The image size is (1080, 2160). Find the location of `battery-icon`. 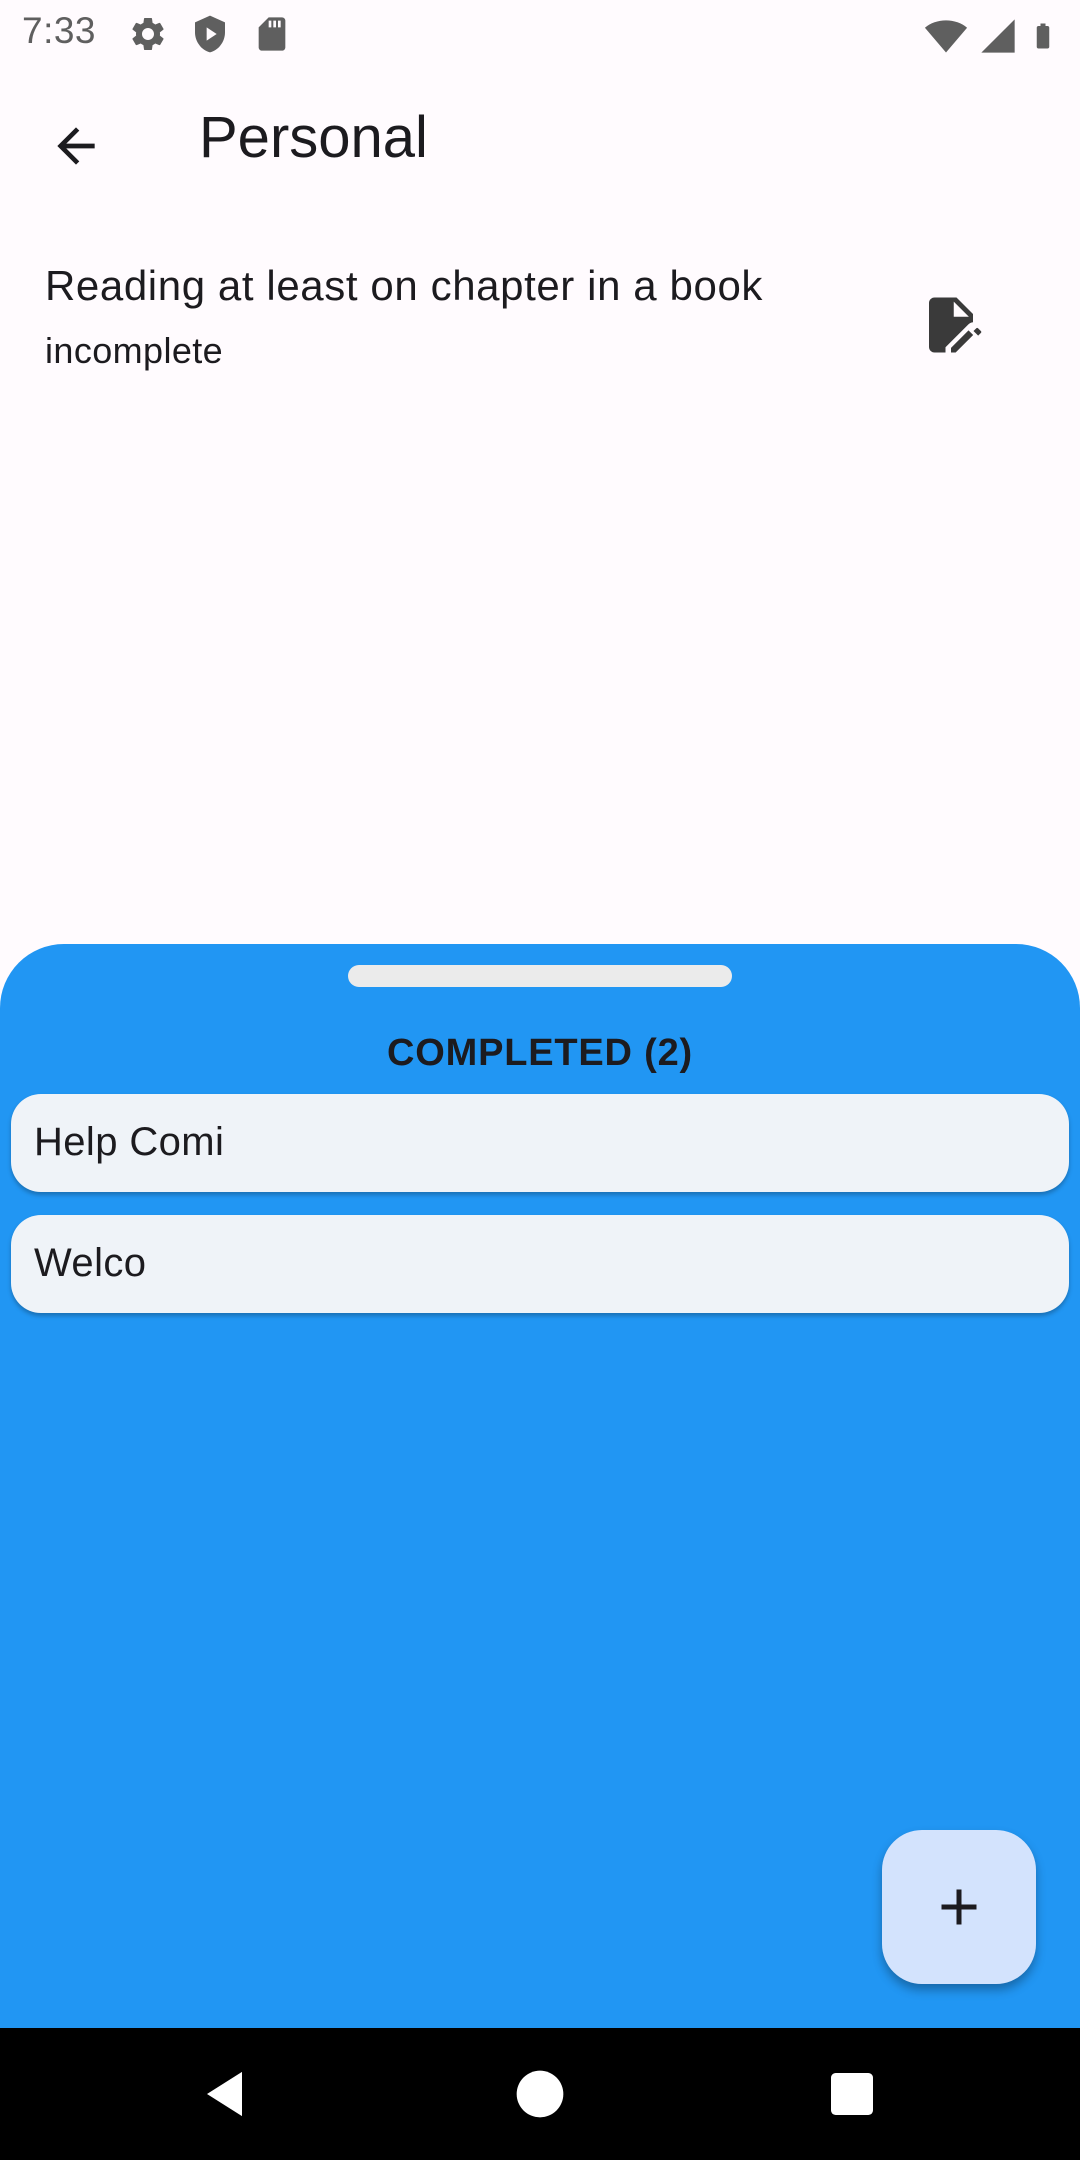

battery-icon is located at coordinates (1043, 36).